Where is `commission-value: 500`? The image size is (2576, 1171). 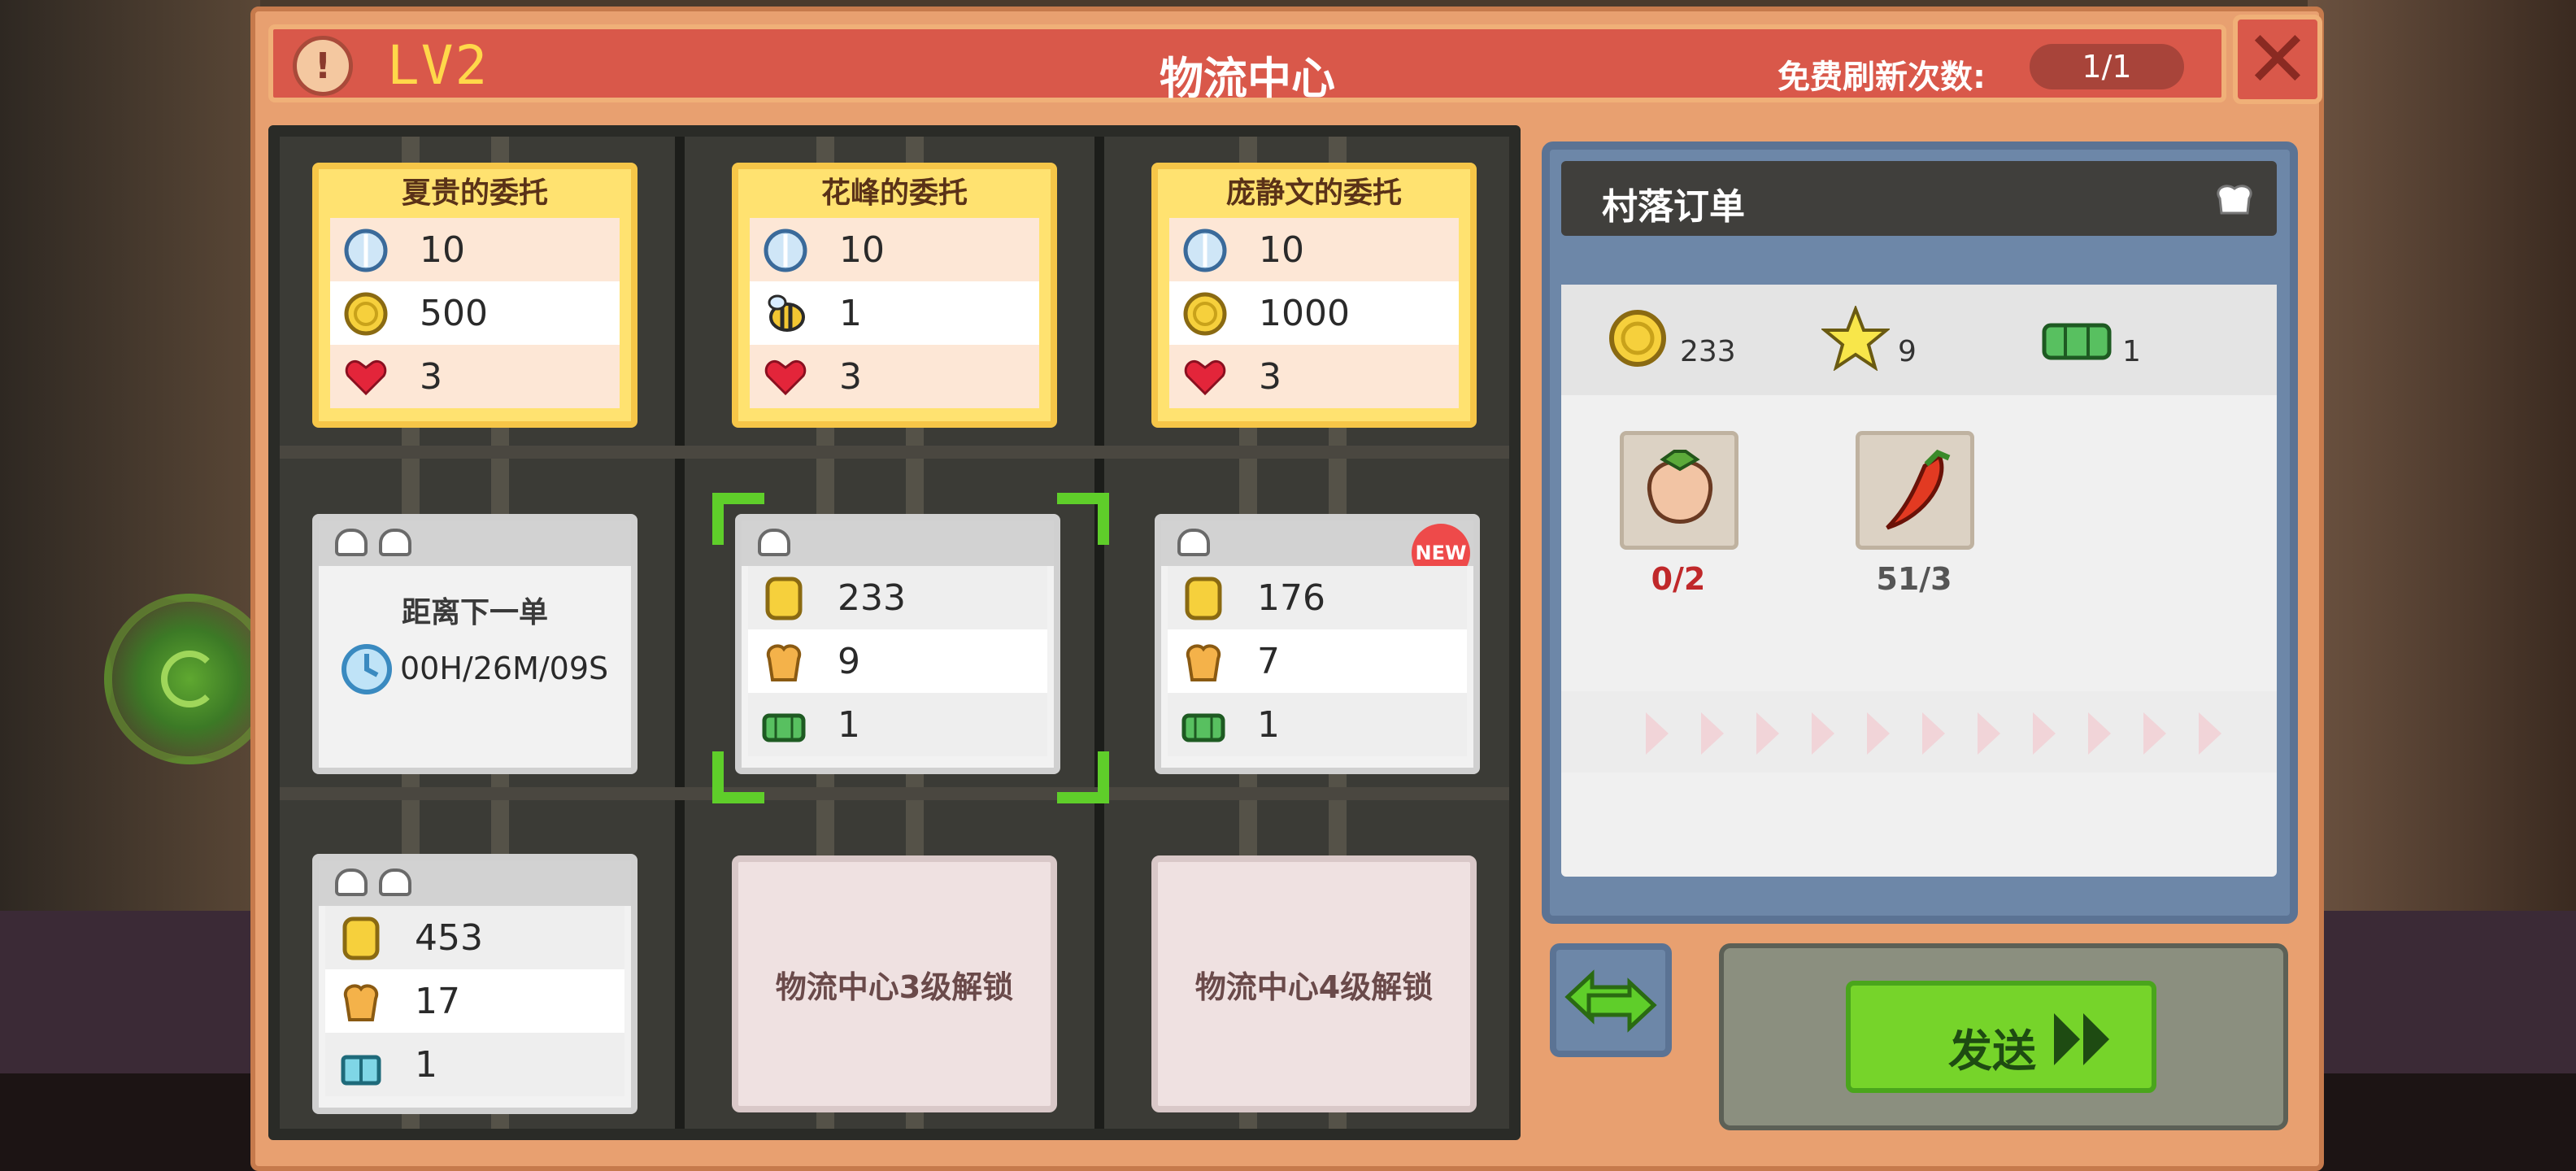 commission-value: 500 is located at coordinates (454, 313).